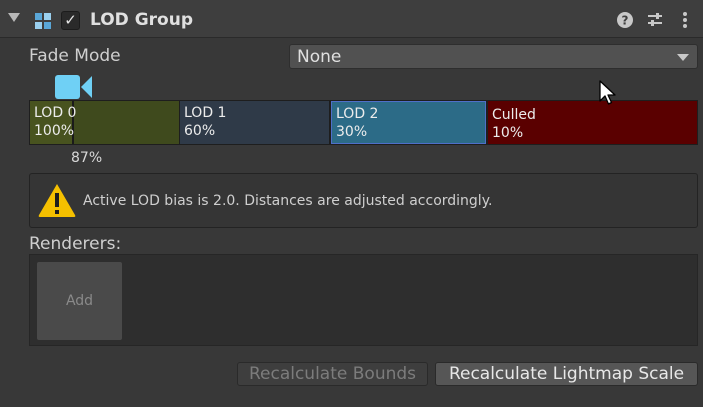 The image size is (703, 407). What do you see at coordinates (683, 57) in the screenshot?
I see `chevron-down-icon` at bounding box center [683, 57].